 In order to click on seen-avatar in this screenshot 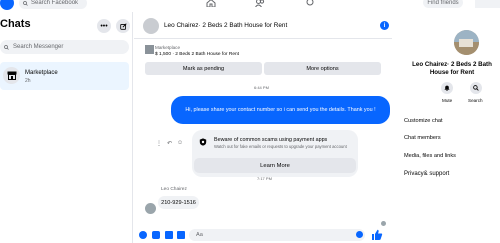, I will do `click(383, 223)`.